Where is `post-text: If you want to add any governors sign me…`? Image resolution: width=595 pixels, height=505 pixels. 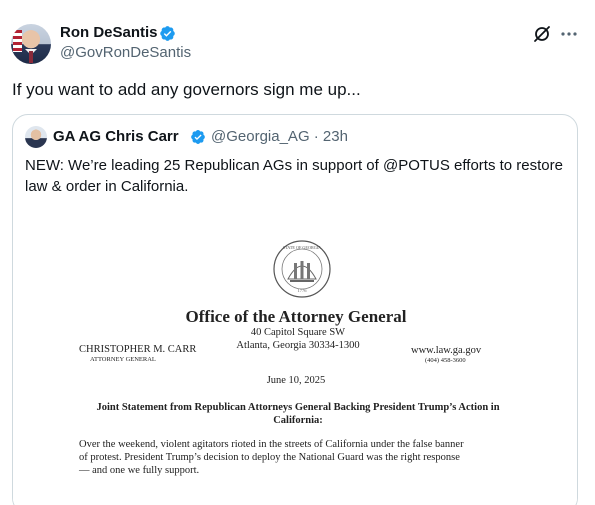
post-text: If you want to add any governors sign me… is located at coordinates (186, 89).